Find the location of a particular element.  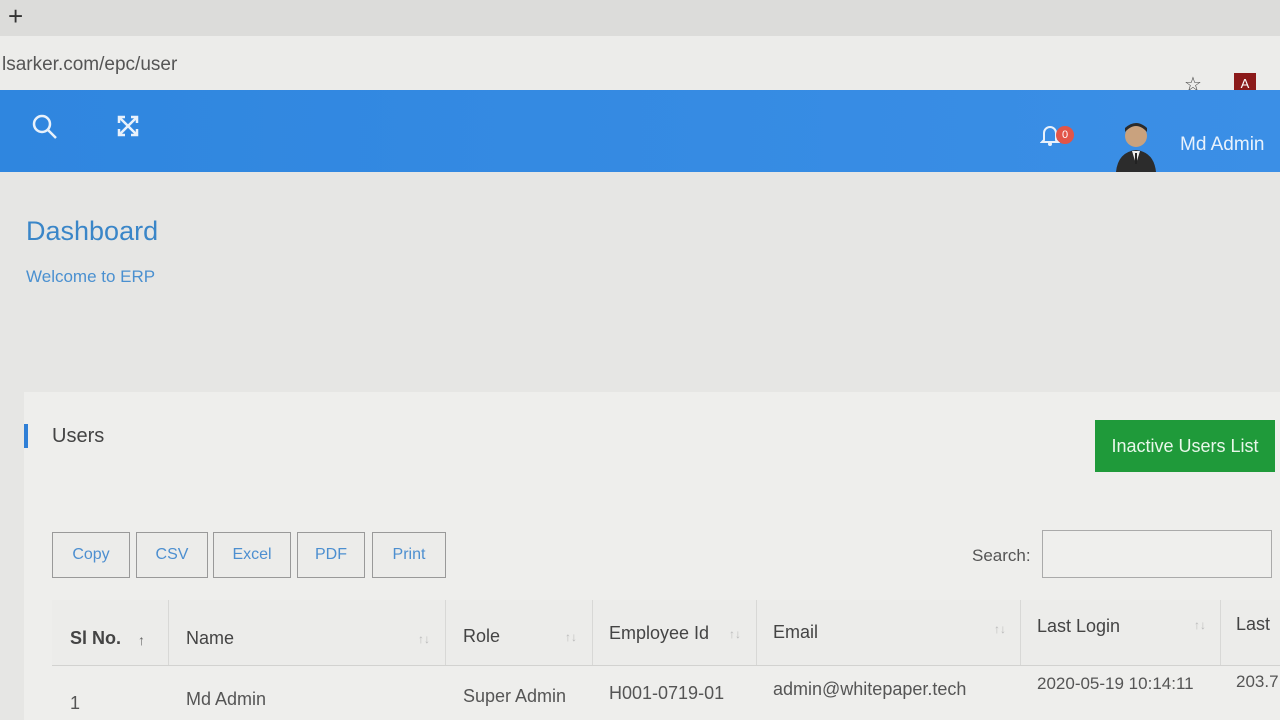

column-header-last-login: Last Login is located at coordinates (1078, 626).